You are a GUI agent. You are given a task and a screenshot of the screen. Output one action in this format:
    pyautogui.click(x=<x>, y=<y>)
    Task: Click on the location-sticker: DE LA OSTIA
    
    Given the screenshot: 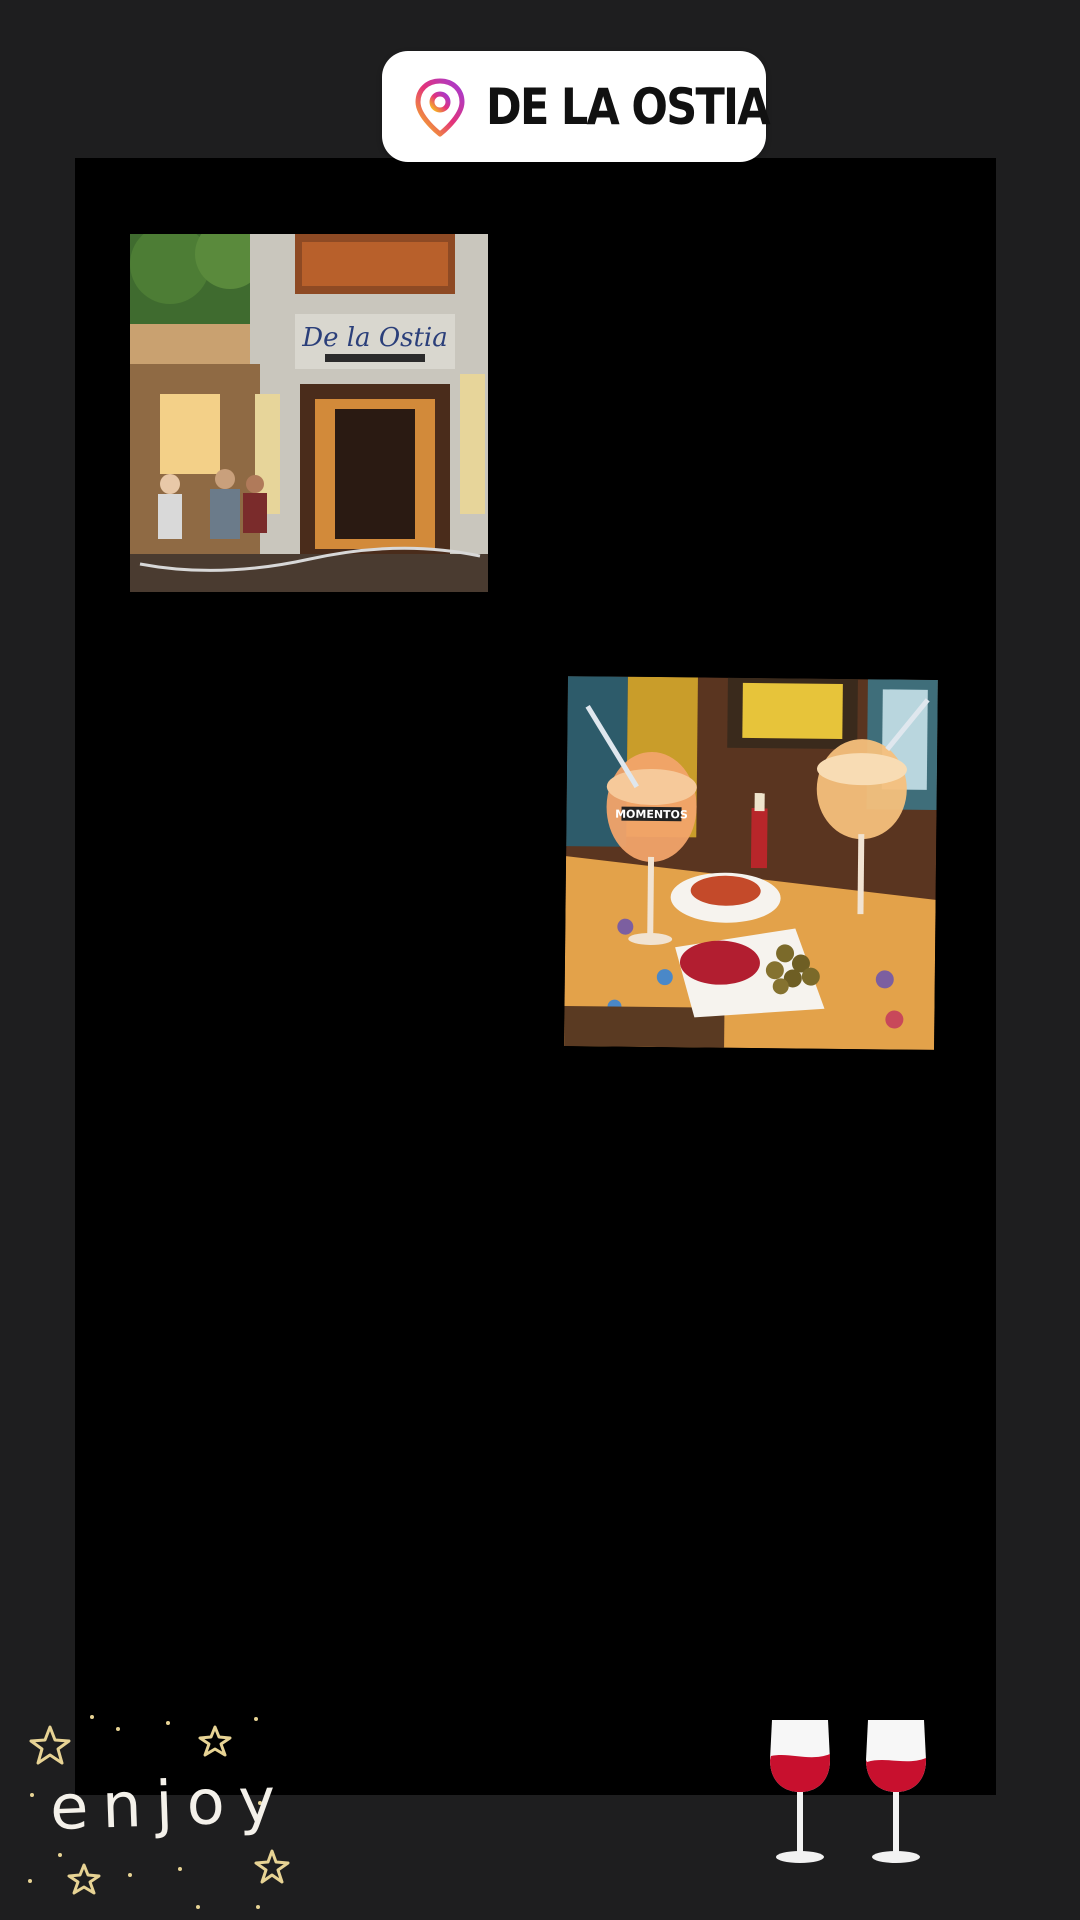 What is the action you would take?
    pyautogui.click(x=576, y=106)
    